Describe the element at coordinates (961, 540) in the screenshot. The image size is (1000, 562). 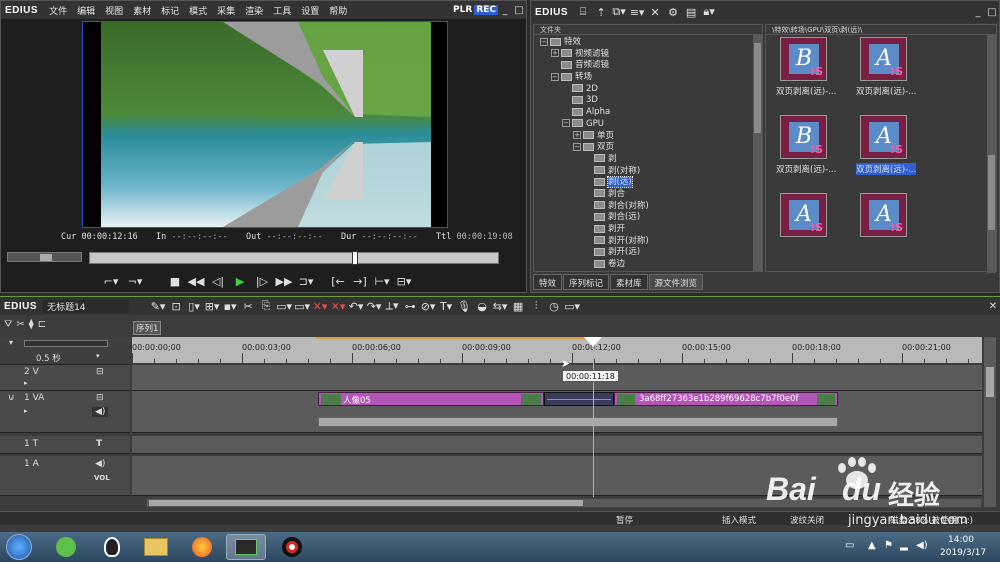
I see `tray-time: 14:00` at that location.